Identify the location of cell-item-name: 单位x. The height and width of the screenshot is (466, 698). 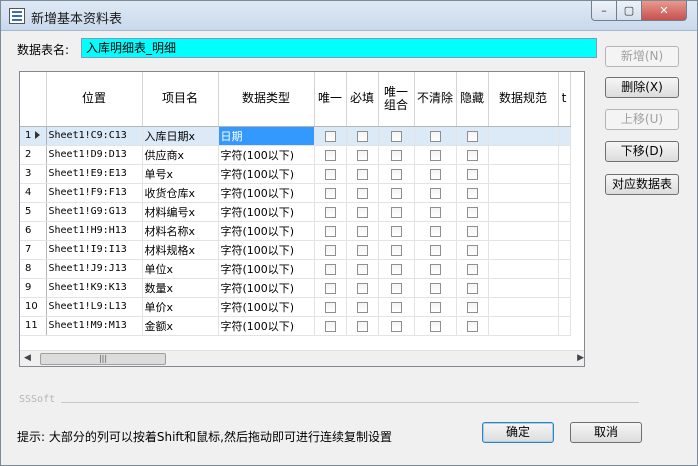
(180, 269).